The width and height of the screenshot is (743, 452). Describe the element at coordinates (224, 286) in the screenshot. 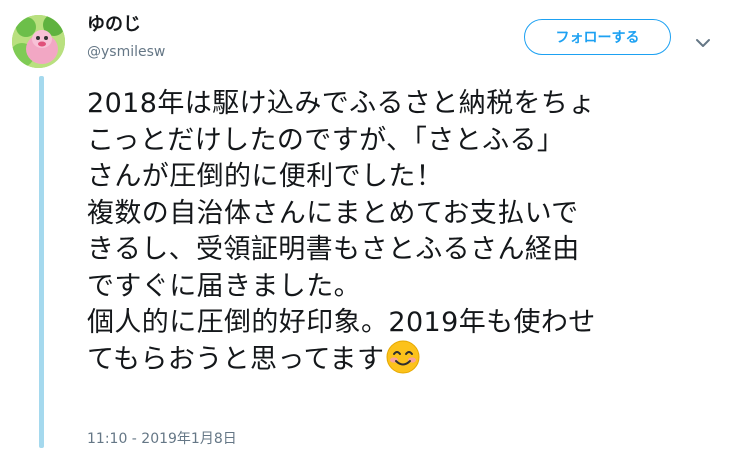

I see `tweet-line: ですぐに届きました。` at that location.